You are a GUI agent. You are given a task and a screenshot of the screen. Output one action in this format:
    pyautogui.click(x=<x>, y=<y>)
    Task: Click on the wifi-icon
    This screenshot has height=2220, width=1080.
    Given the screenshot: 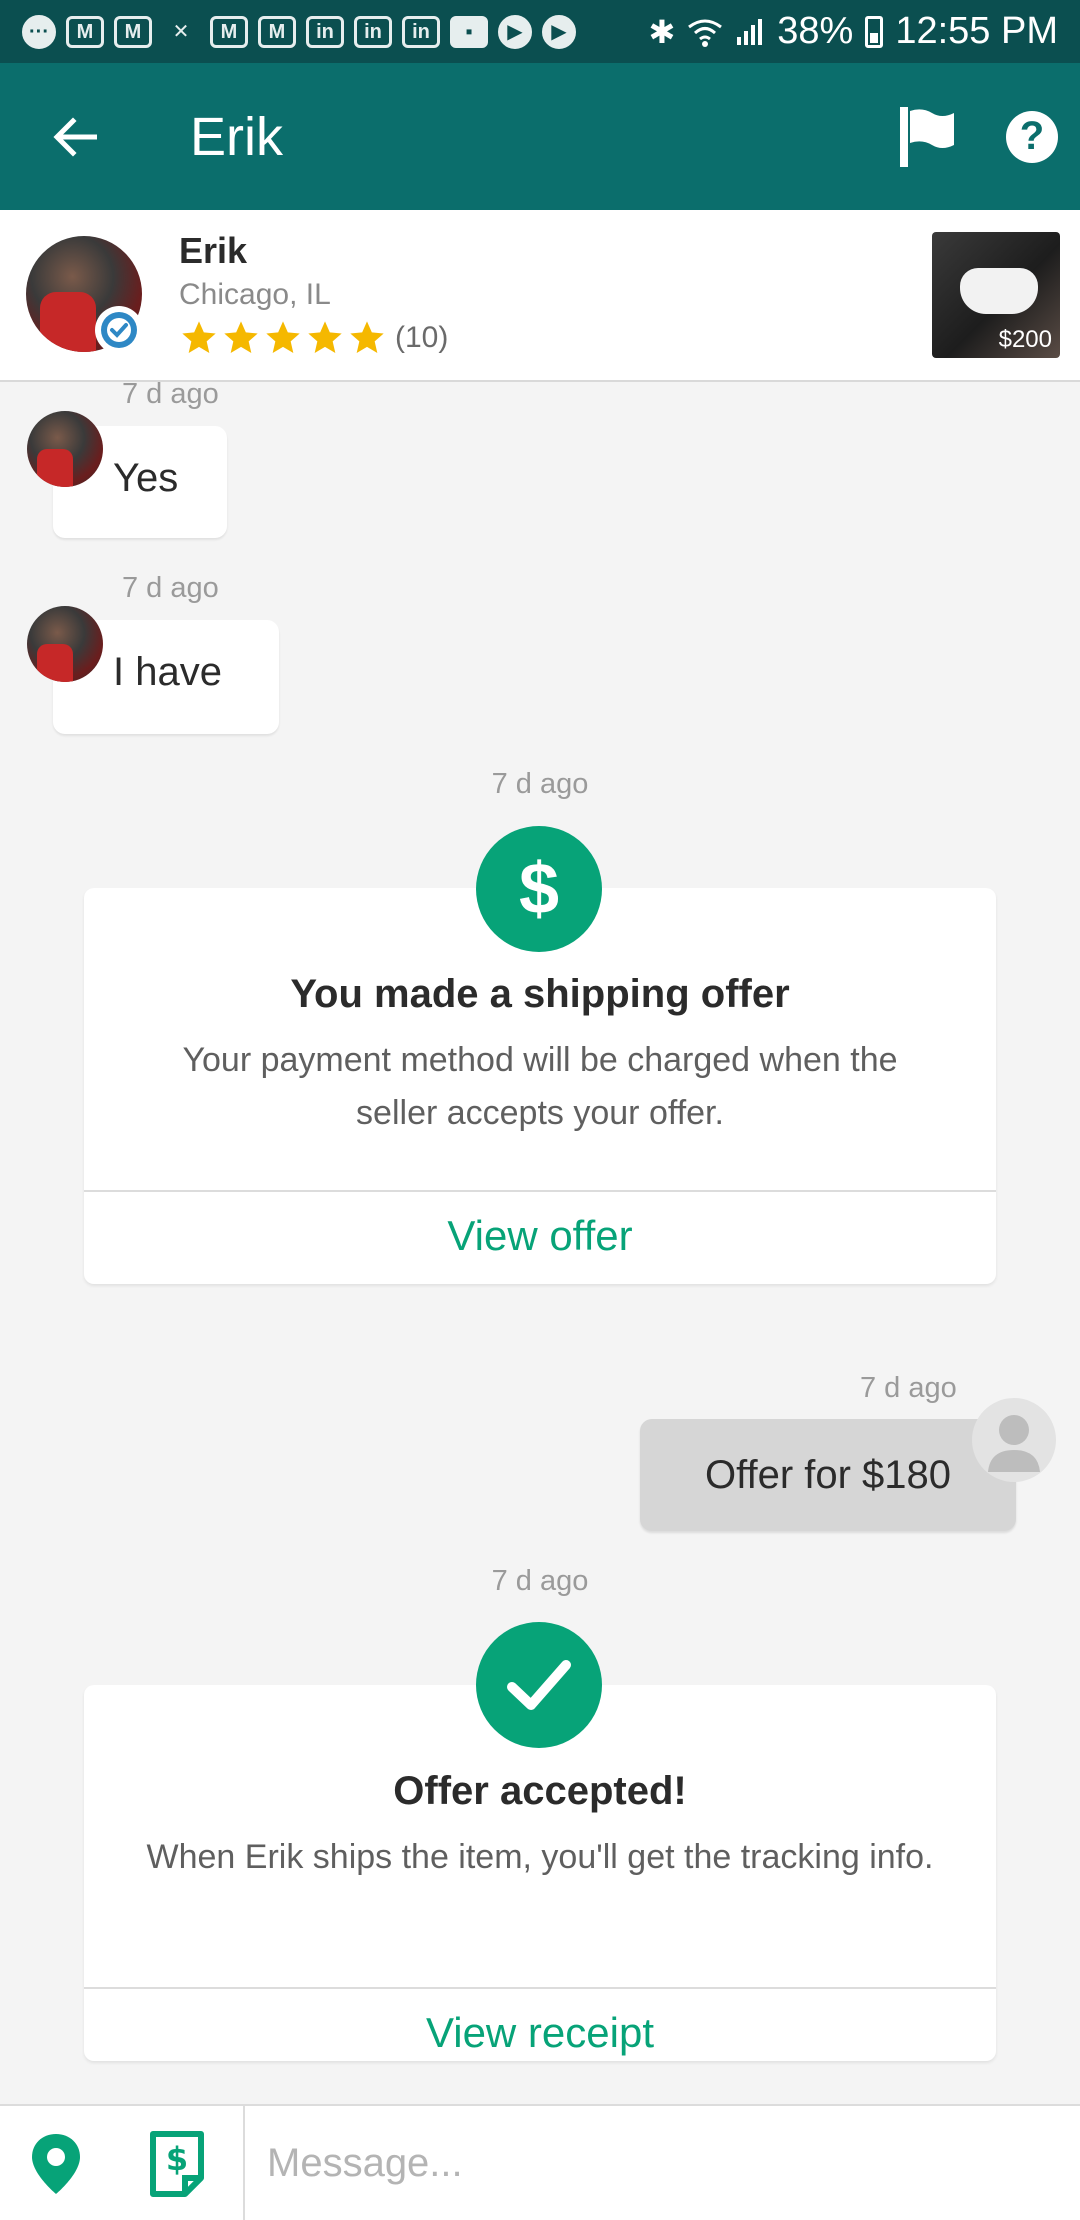 What is the action you would take?
    pyautogui.click(x=705, y=33)
    